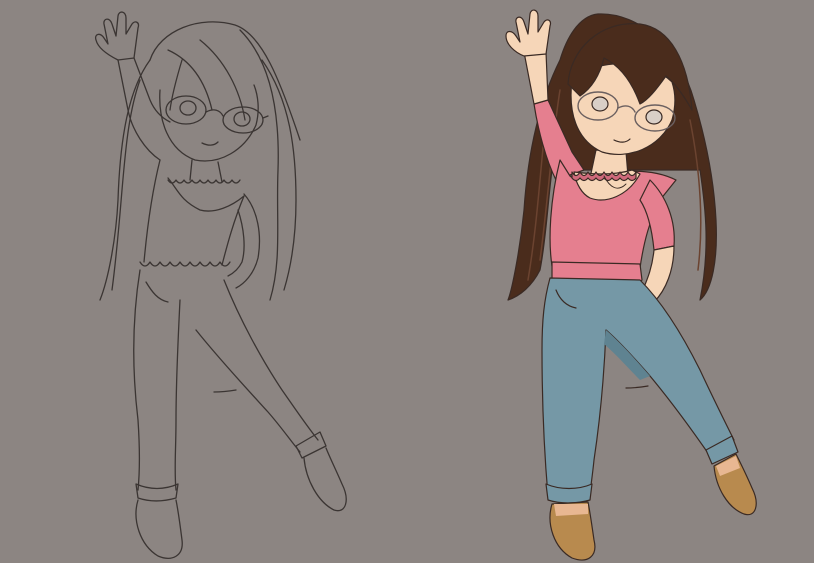 Image resolution: width=814 pixels, height=563 pixels. Describe the element at coordinates (654, 117) in the screenshot. I see `eye-right` at that location.